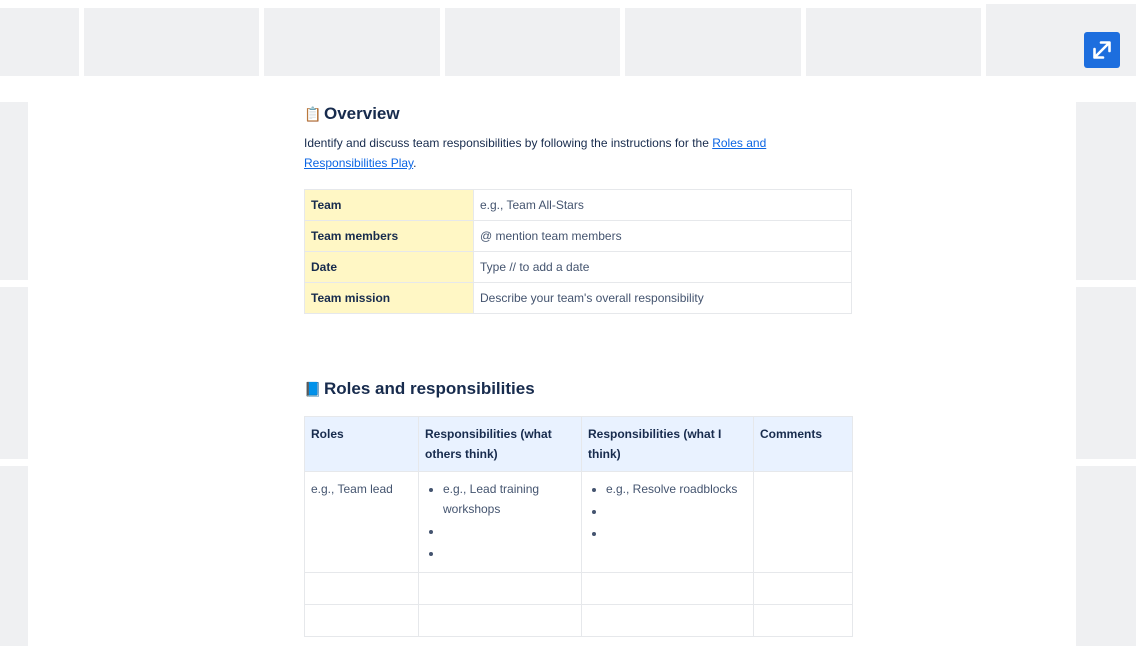 The width and height of the screenshot is (1136, 667). I want to click on table-row: Team members @ mention team members, so click(578, 236).